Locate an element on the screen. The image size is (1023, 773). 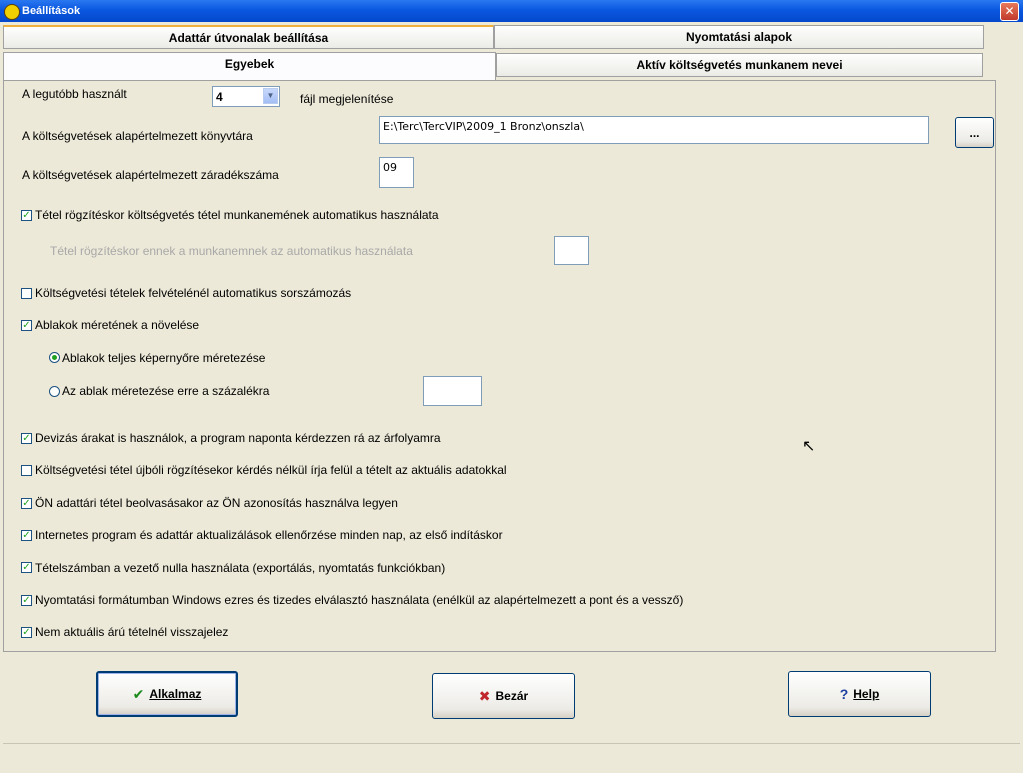
not-current-price-checkbox: ✓ is located at coordinates (26, 632).